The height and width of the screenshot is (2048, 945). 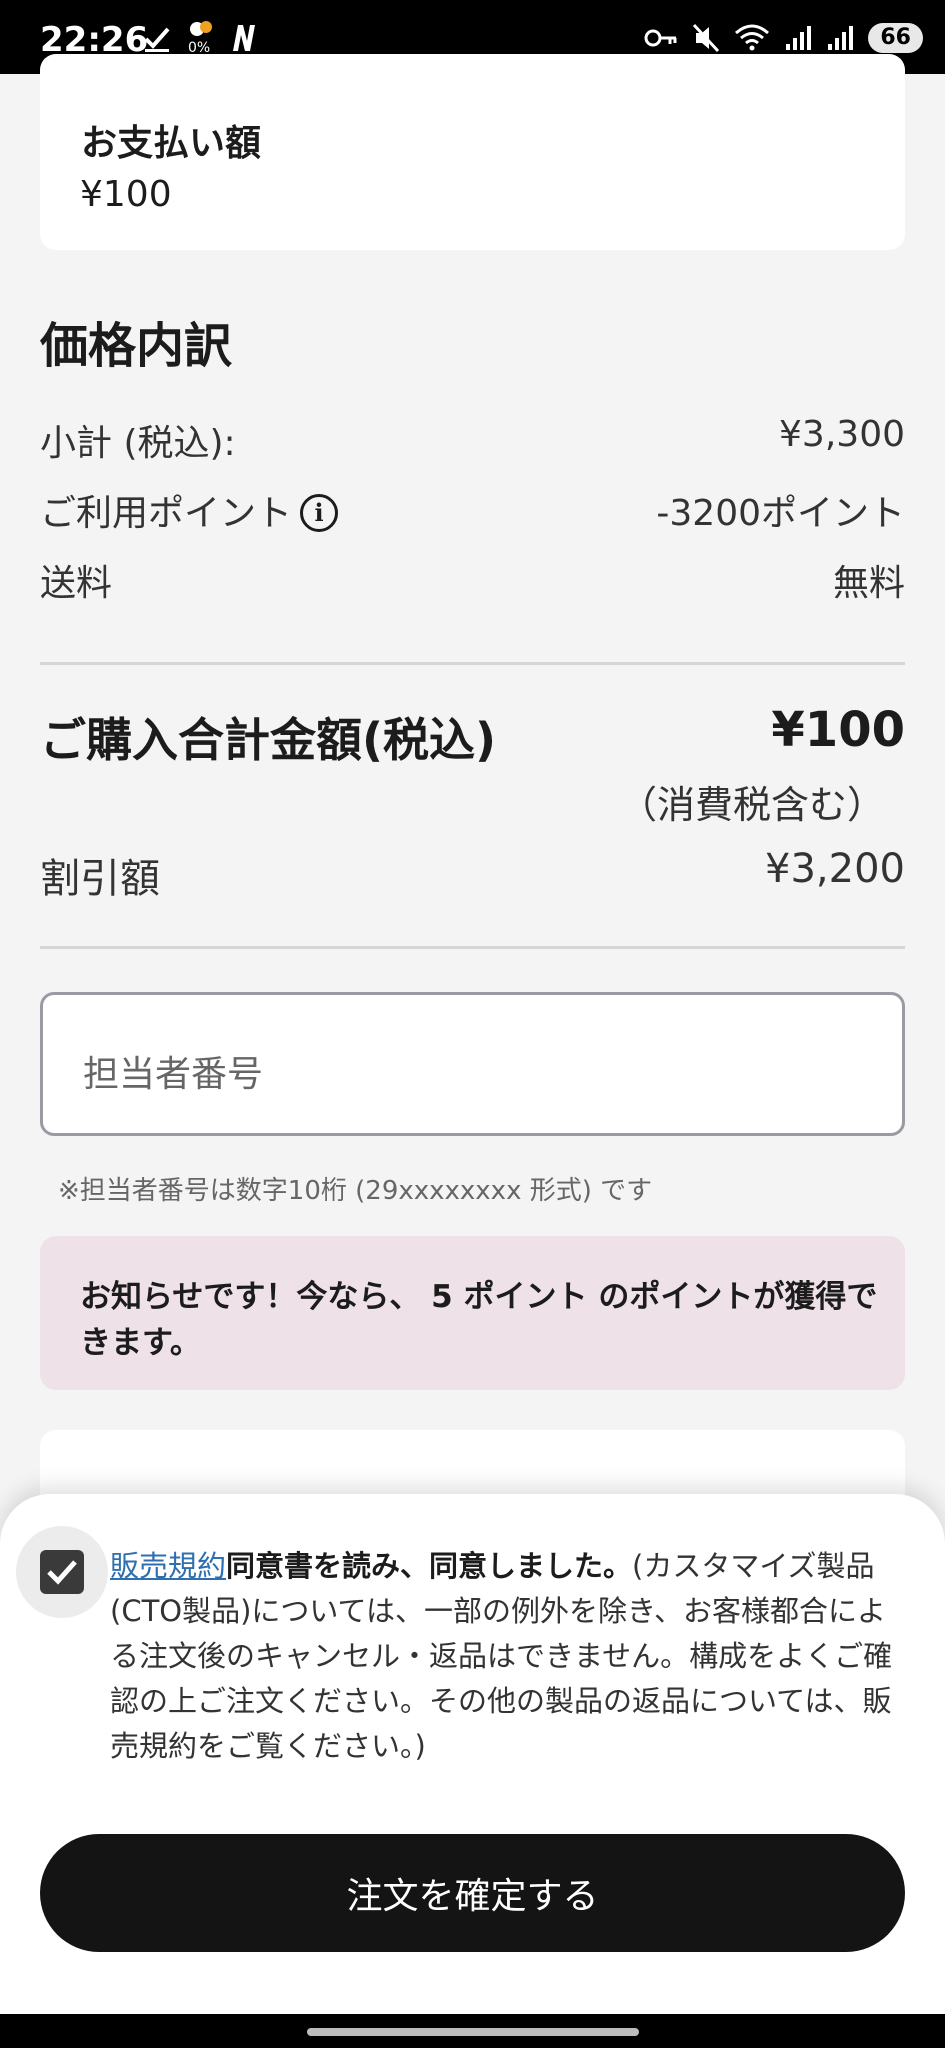 I want to click on tax-note: （消費税含む）, so click(x=751, y=805).